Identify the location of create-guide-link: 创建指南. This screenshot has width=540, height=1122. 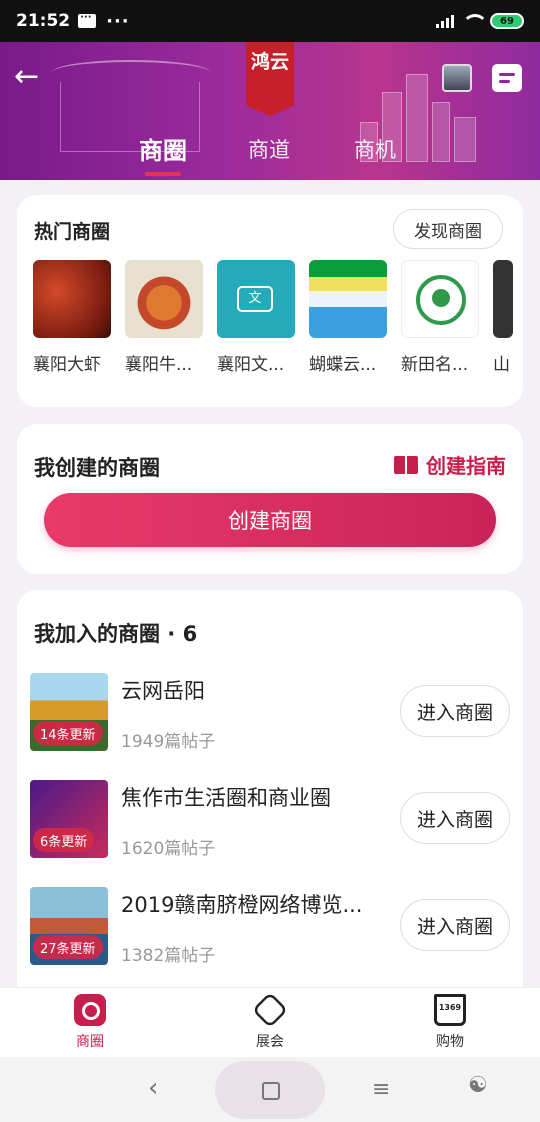
(450, 464).